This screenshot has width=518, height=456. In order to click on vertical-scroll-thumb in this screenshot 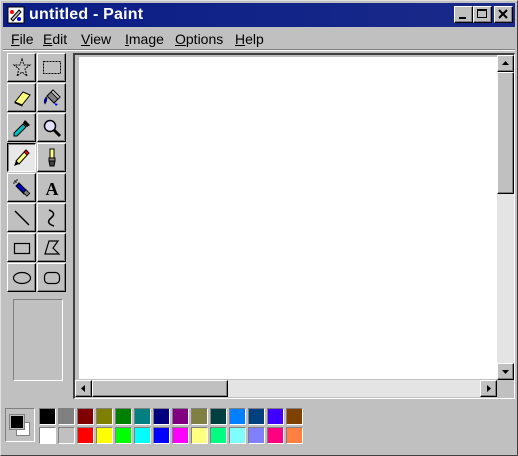, I will do `click(505, 133)`.